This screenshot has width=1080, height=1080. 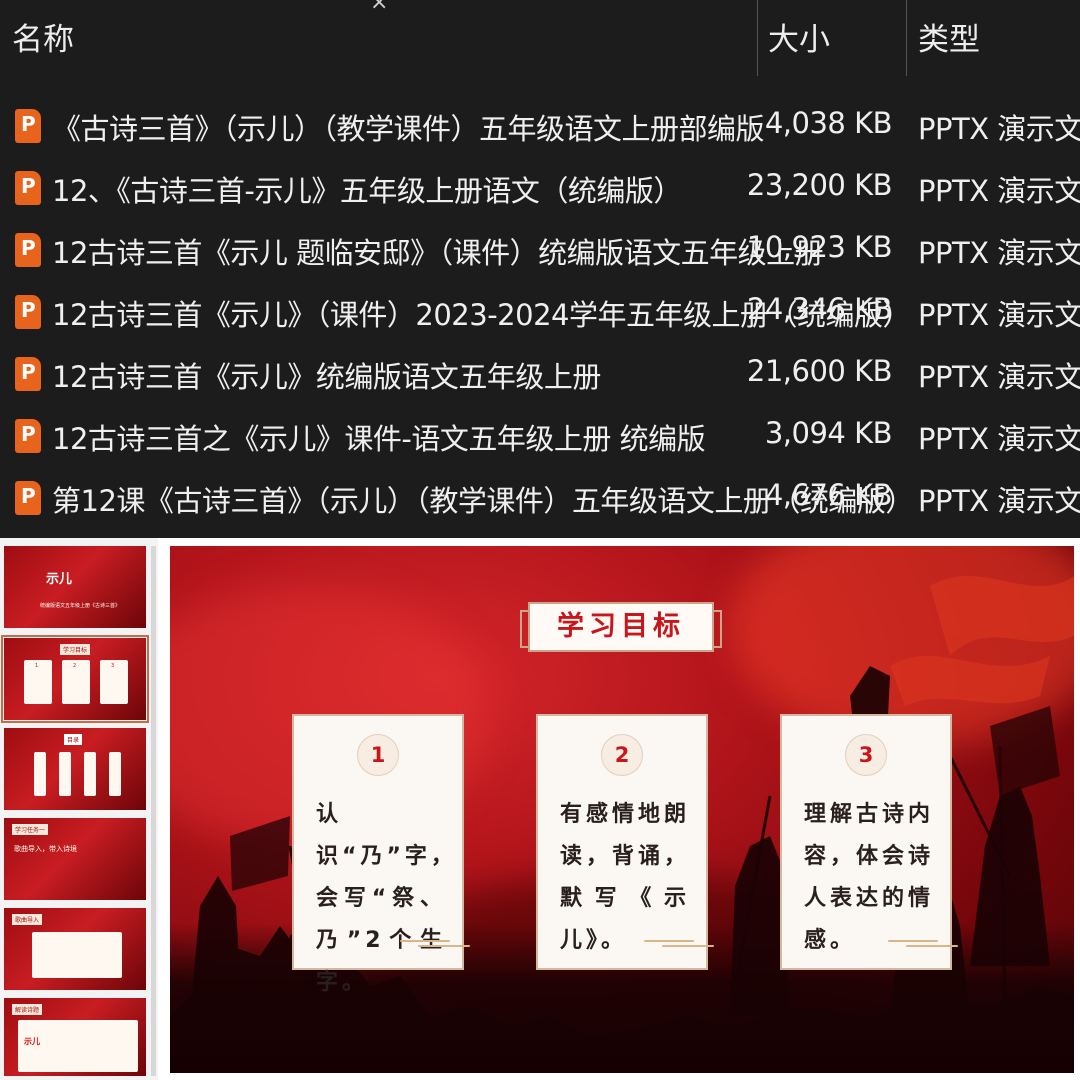 I want to click on thumb-card: 示儿, so click(x=78, y=1046).